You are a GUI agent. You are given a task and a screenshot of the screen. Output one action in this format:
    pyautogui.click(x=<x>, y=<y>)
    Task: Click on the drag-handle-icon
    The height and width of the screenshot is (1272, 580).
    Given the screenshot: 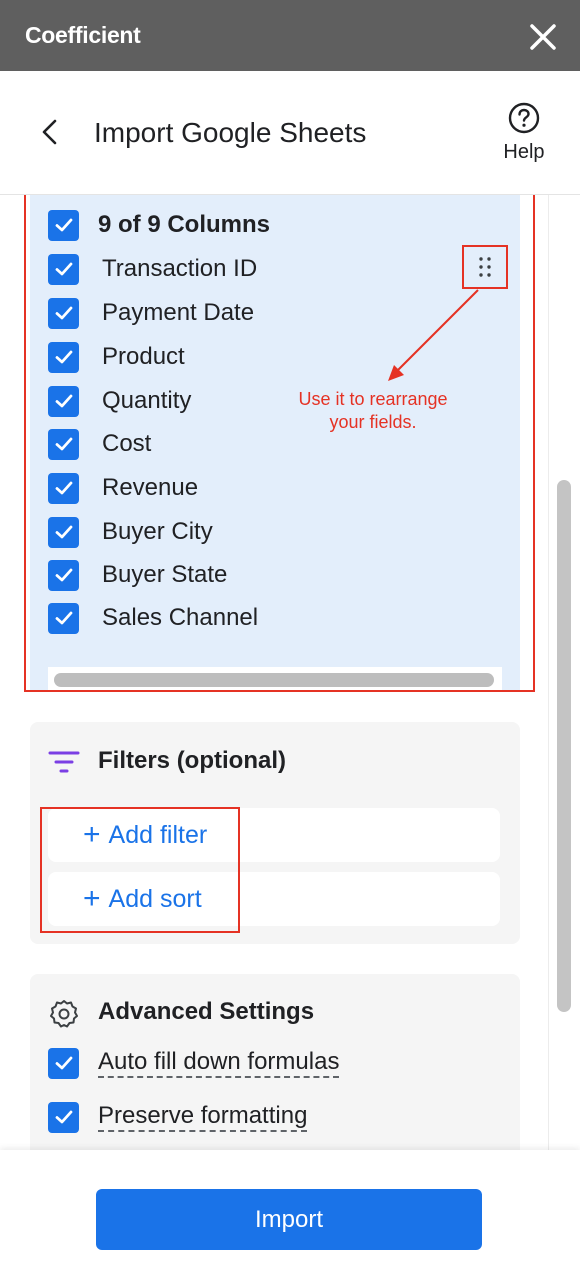 What is the action you would take?
    pyautogui.click(x=485, y=267)
    